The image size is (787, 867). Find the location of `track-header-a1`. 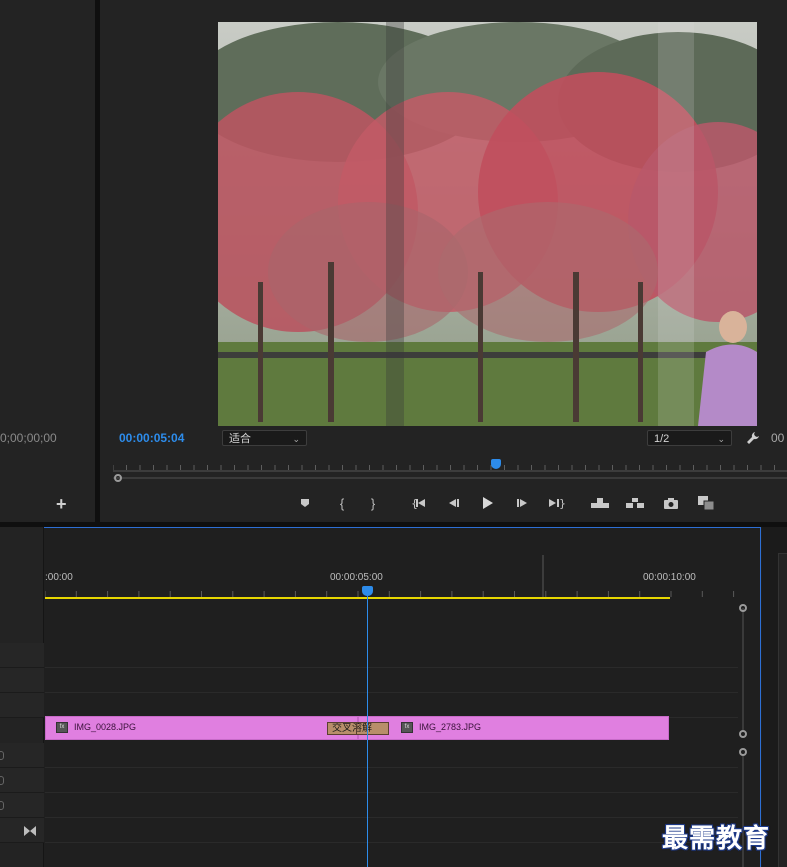

track-header-a1 is located at coordinates (22, 755).